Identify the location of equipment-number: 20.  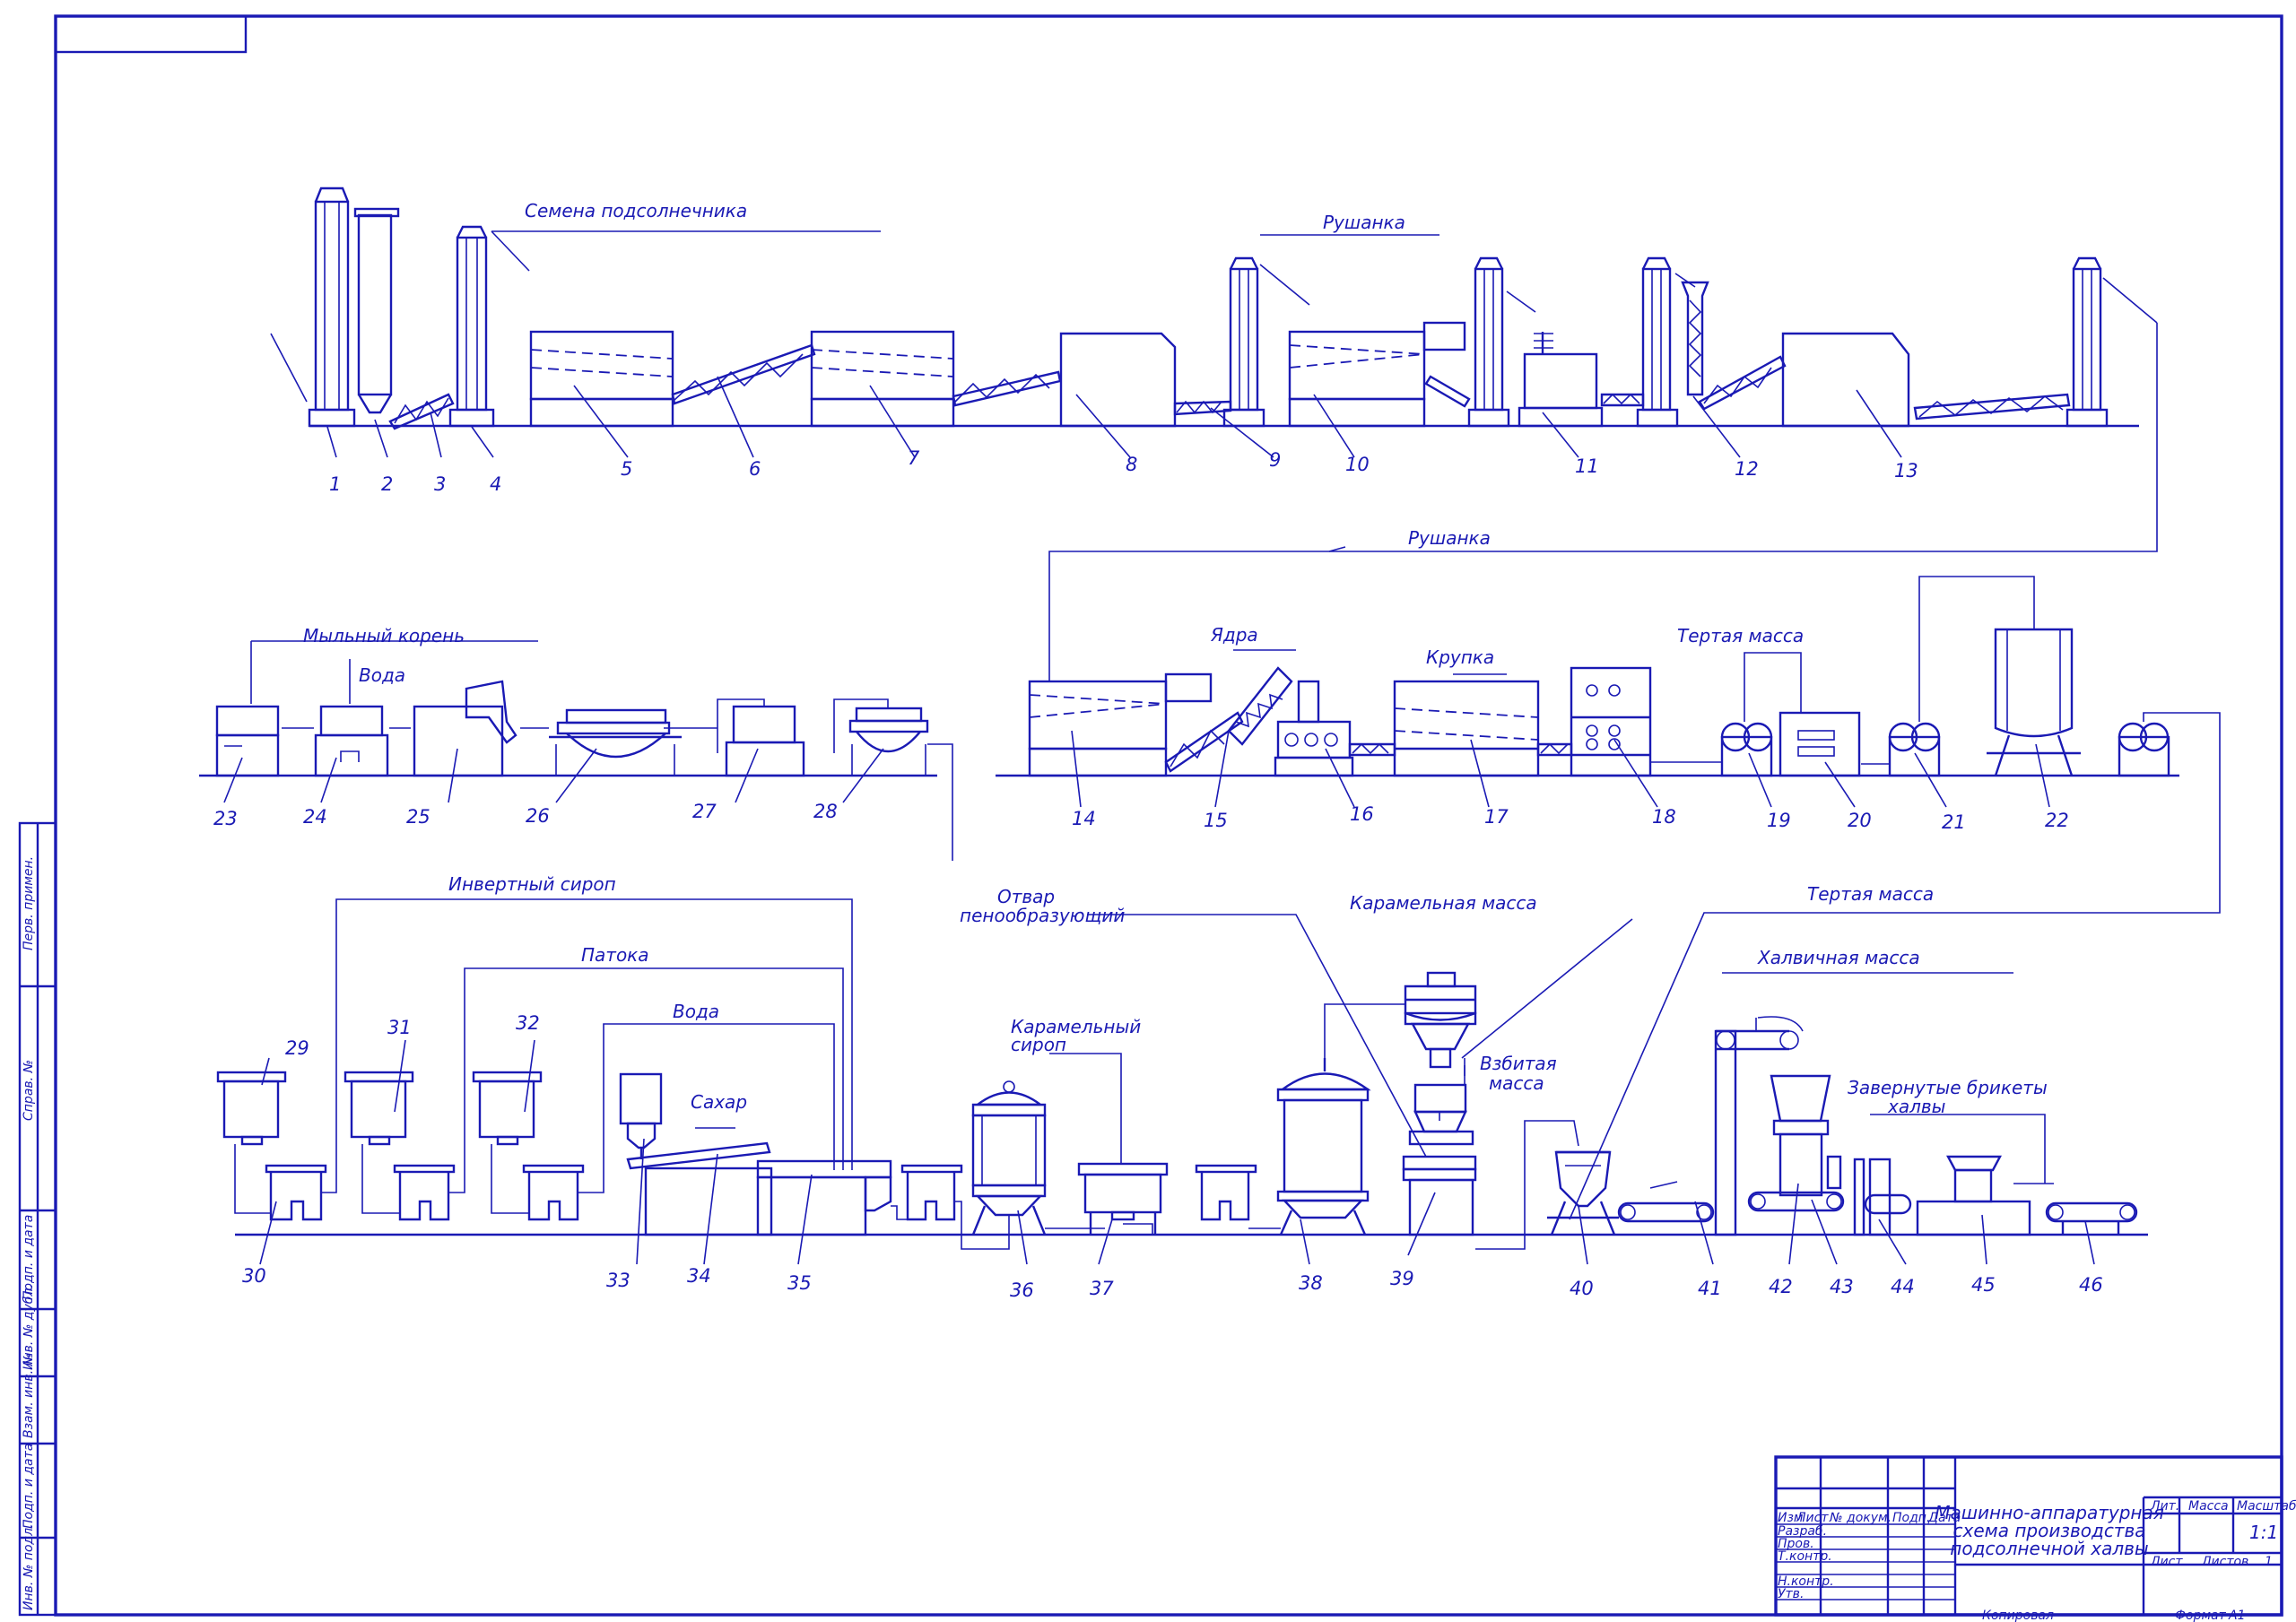
(1860, 820).